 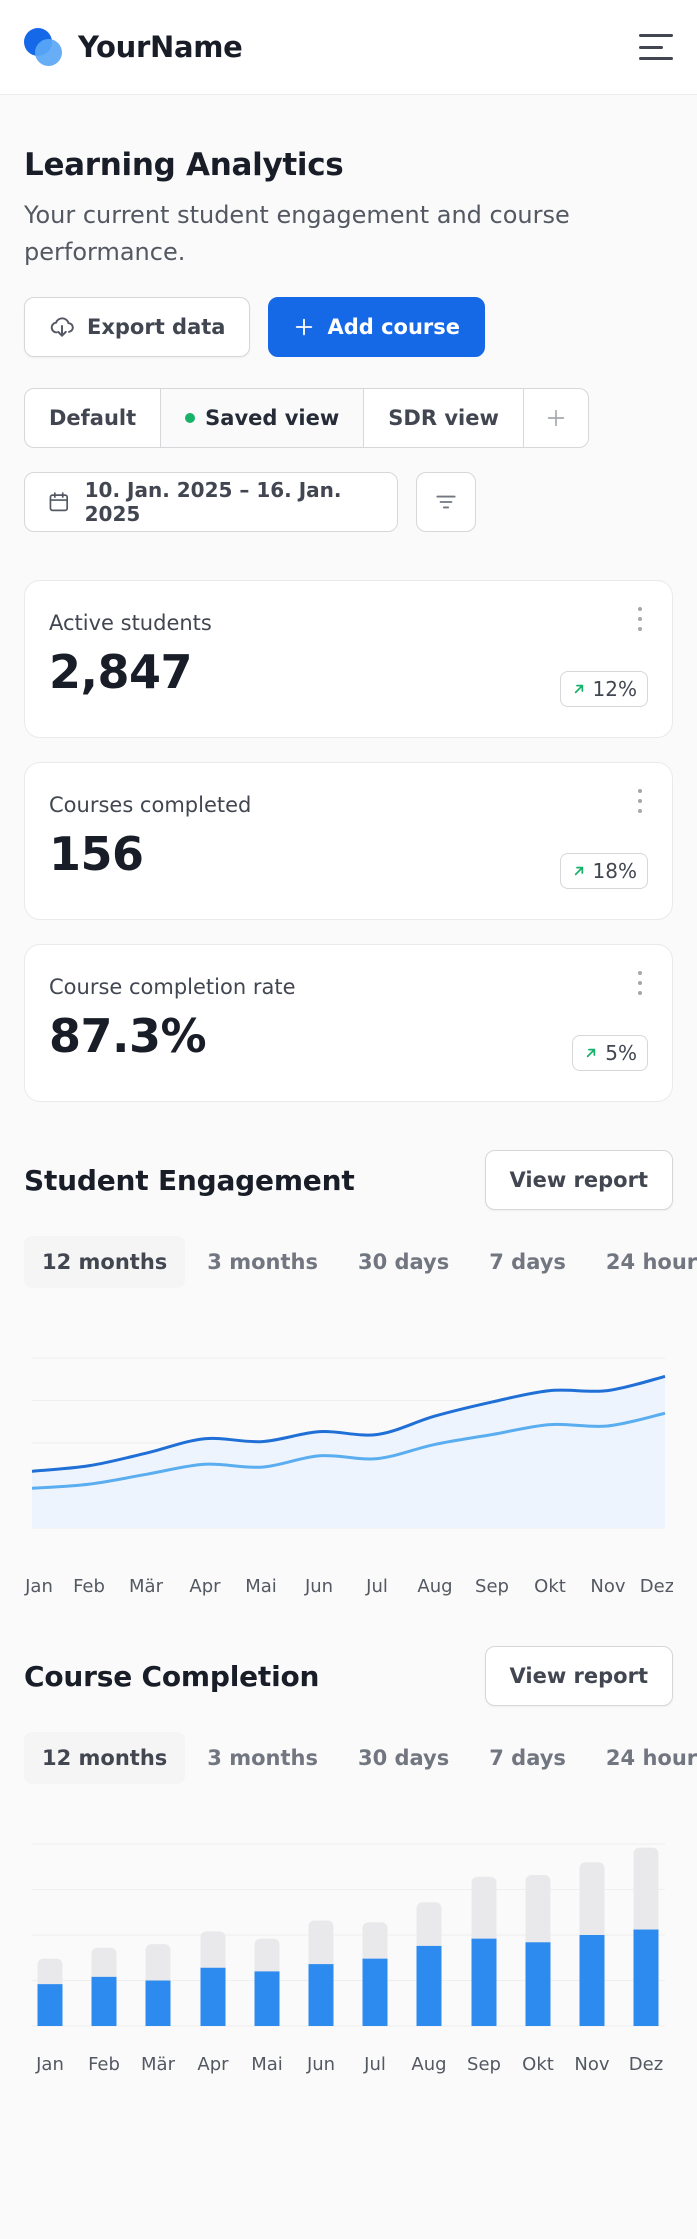 What do you see at coordinates (263, 418) in the screenshot?
I see `view-saved: Saved view` at bounding box center [263, 418].